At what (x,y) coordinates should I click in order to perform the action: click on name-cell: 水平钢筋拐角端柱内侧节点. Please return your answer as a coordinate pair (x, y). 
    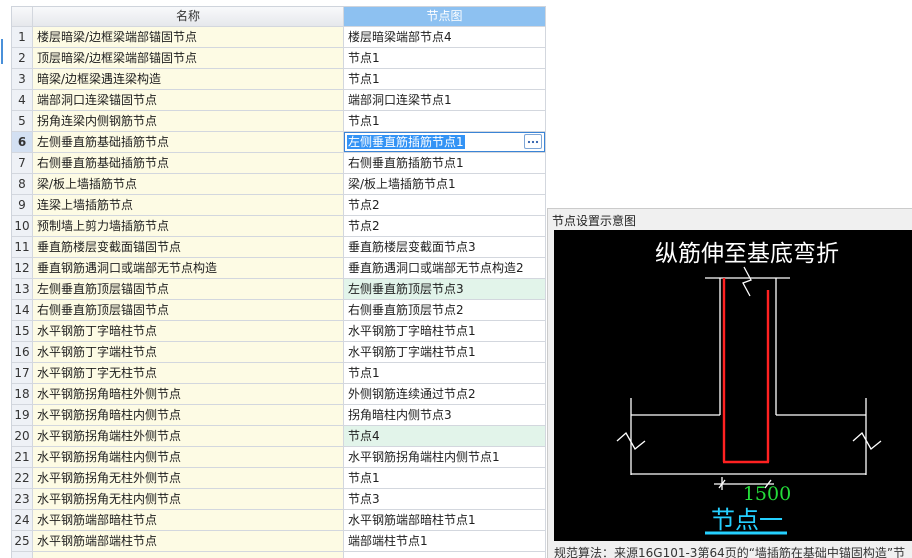
    Looking at the image, I should click on (188, 457).